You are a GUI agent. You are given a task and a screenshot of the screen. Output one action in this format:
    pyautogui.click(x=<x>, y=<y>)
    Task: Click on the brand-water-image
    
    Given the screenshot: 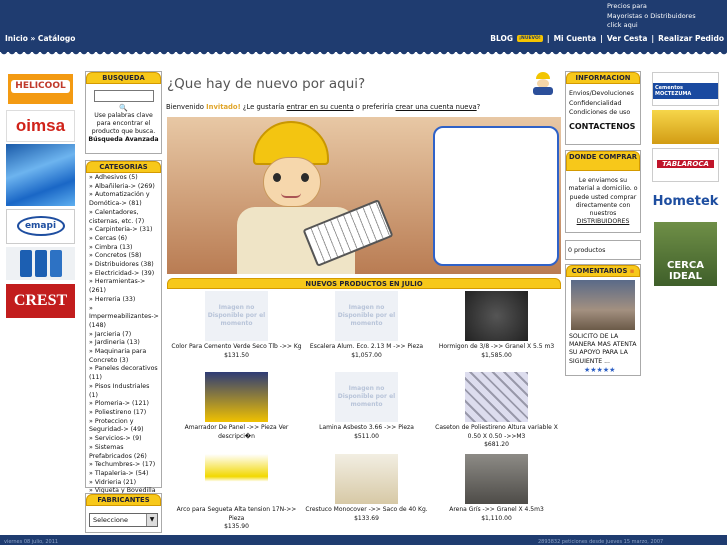 What is the action you would take?
    pyautogui.click(x=40, y=175)
    